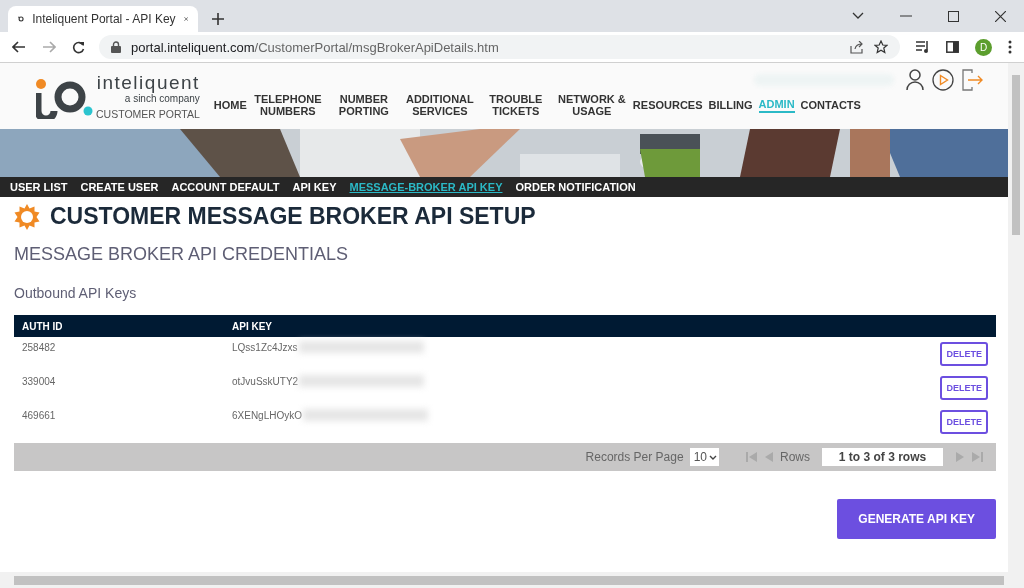 Image resolution: width=1024 pixels, height=588 pixels. Describe the element at coordinates (230, 105) in the screenshot. I see `nav-link: HOME` at that location.